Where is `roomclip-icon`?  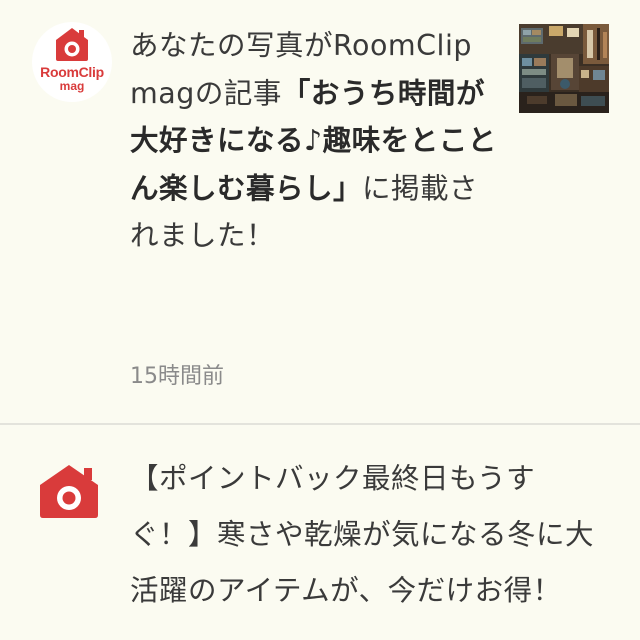 roomclip-icon is located at coordinates (69, 491).